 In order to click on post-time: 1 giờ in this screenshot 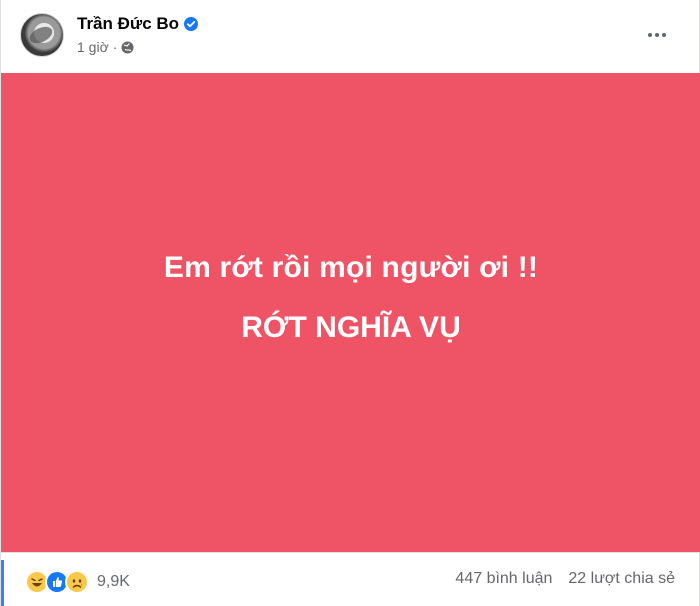, I will do `click(93, 47)`.